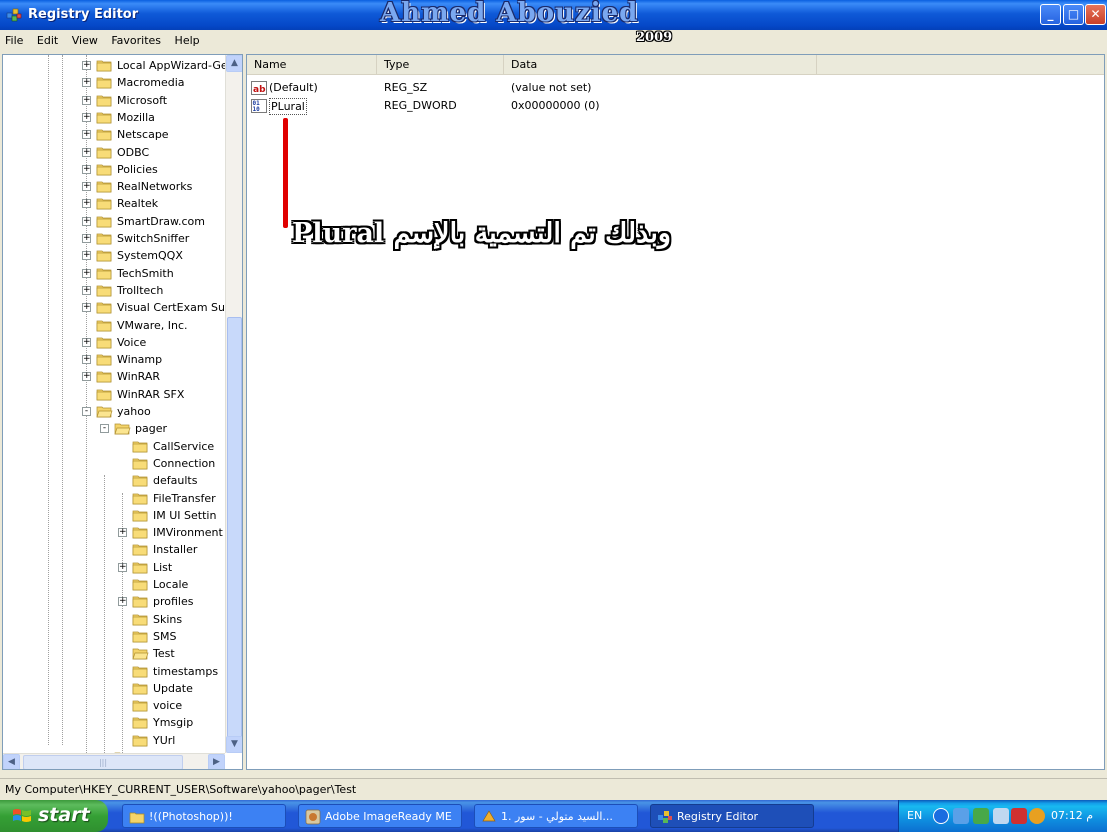  I want to click on window-title: Registry Editor, so click(83, 14).